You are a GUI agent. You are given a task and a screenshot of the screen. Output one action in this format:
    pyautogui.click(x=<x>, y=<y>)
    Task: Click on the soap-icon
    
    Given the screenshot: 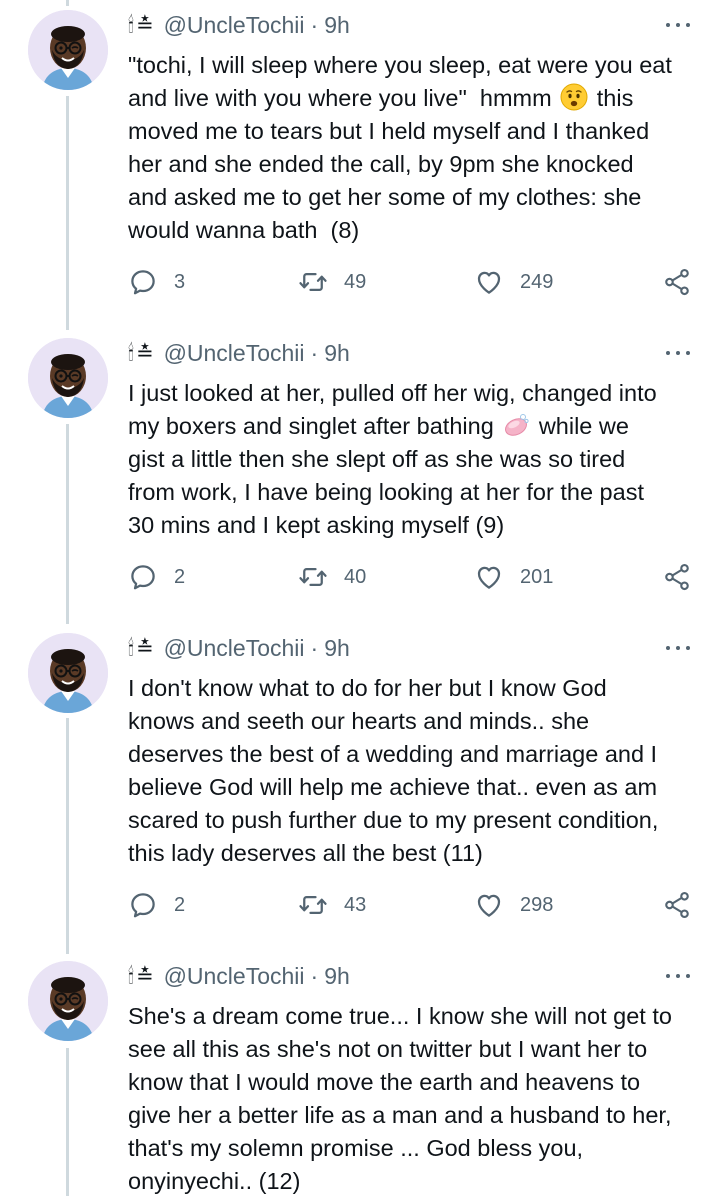 What is the action you would take?
    pyautogui.click(x=516, y=425)
    